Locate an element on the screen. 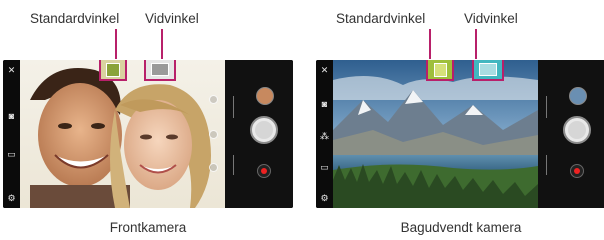 This screenshot has width=604, height=240. right-wide-angle-label: Vidvinkel is located at coordinates (491, 18).